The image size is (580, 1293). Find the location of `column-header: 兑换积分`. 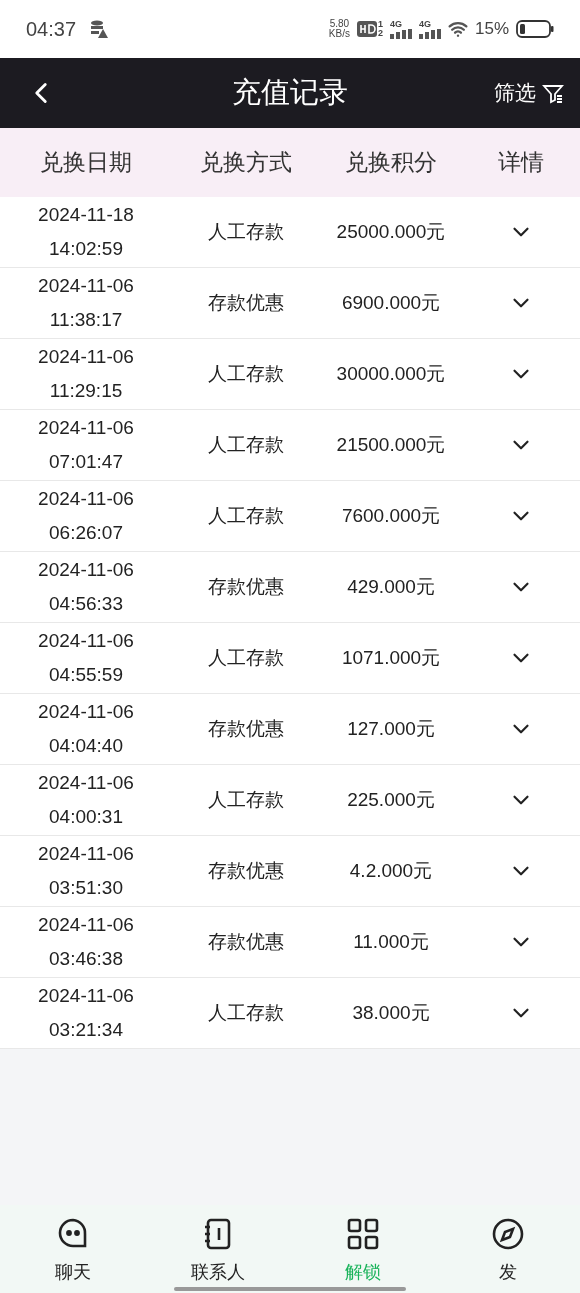

column-header: 兑换积分 is located at coordinates (391, 163).